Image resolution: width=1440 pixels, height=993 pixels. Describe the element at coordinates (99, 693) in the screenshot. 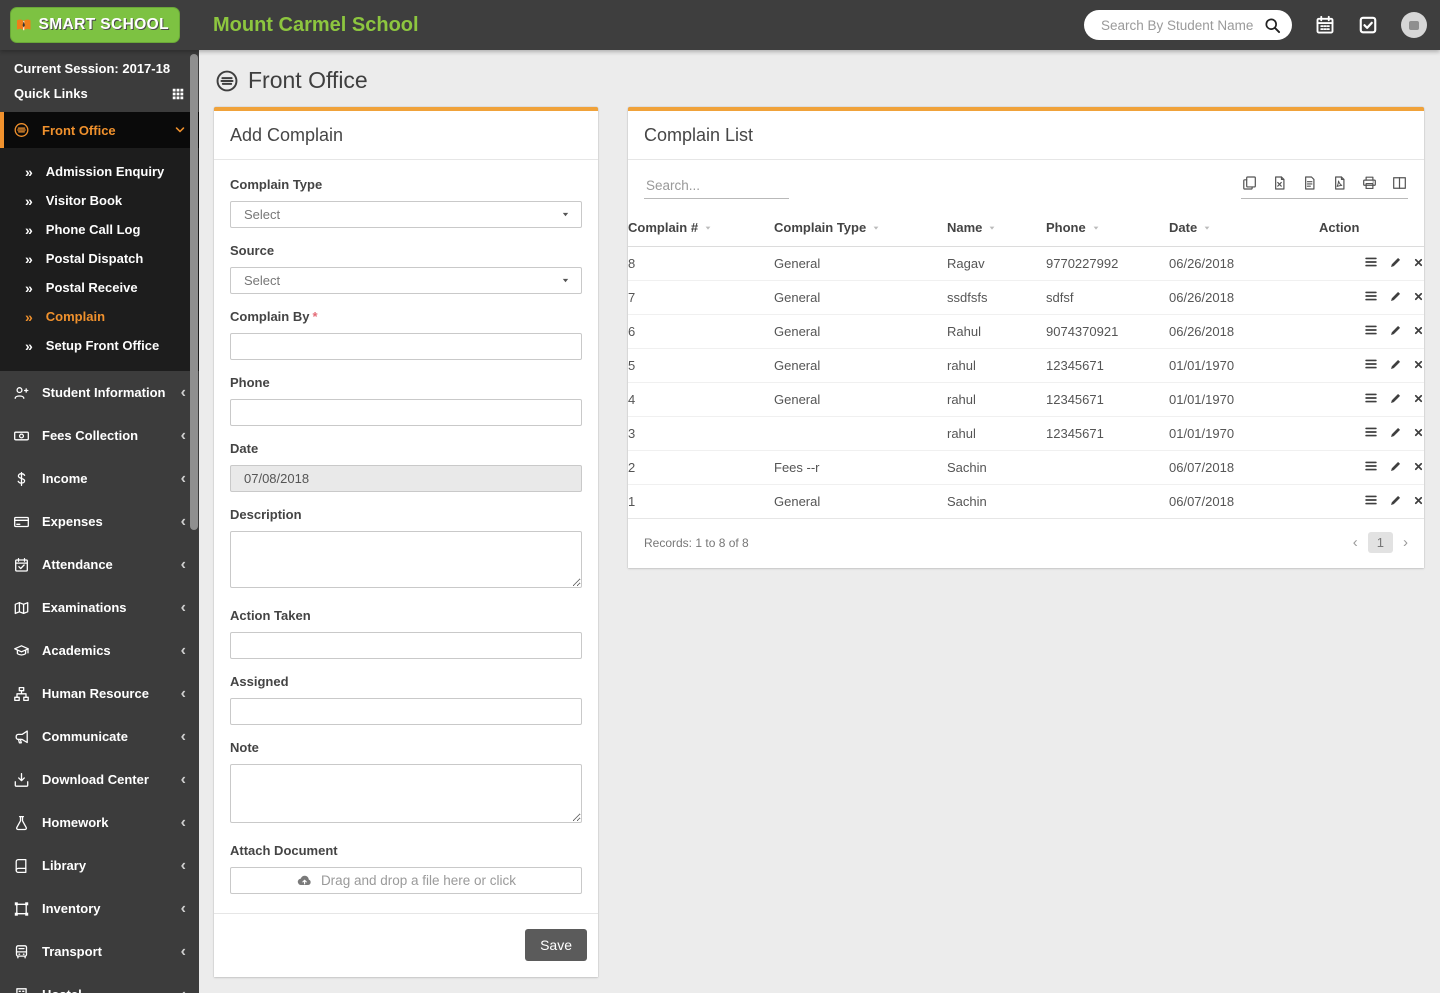

I see `sidebar-item-human-resource: Human Resource ‹` at that location.